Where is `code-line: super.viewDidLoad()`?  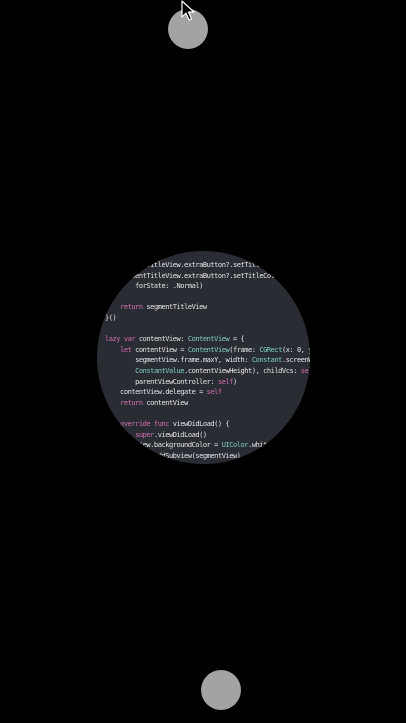 code-line: super.viewDidLoad() is located at coordinates (207, 435).